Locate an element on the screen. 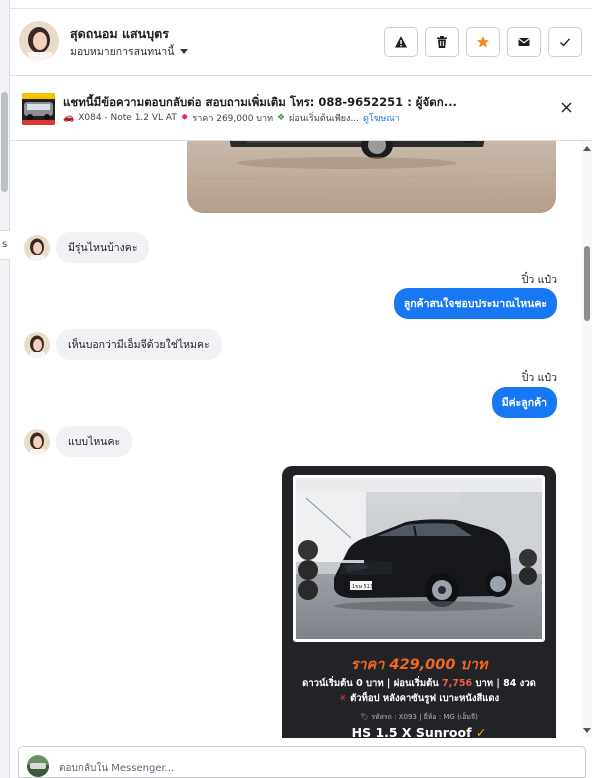 The width and height of the screenshot is (592, 778). cross-icon: ✳ is located at coordinates (342, 698).